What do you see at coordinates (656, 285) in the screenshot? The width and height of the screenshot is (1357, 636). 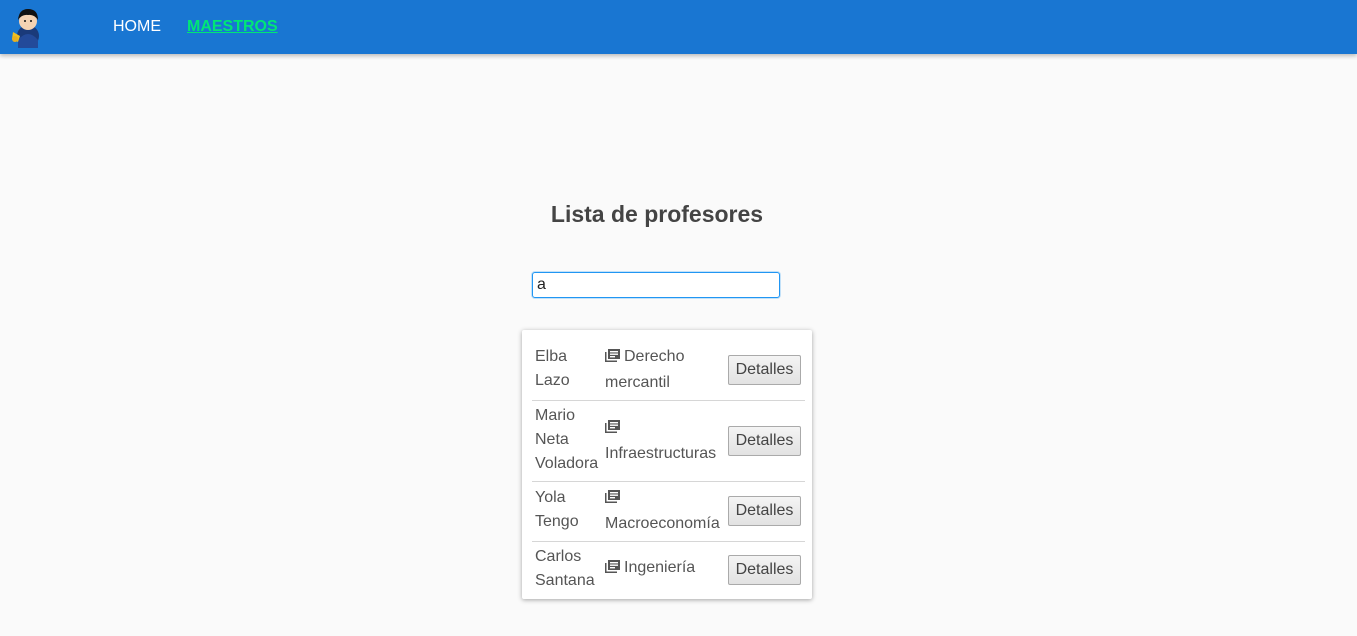 I see `search-input` at bounding box center [656, 285].